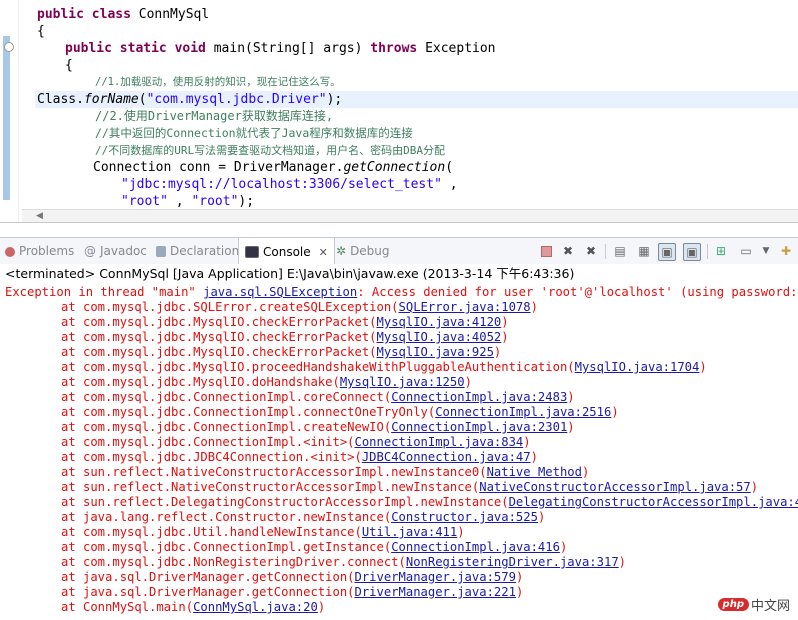 This screenshot has height=620, width=798. What do you see at coordinates (111, 99) in the screenshot?
I see `method-call: forName` at bounding box center [111, 99].